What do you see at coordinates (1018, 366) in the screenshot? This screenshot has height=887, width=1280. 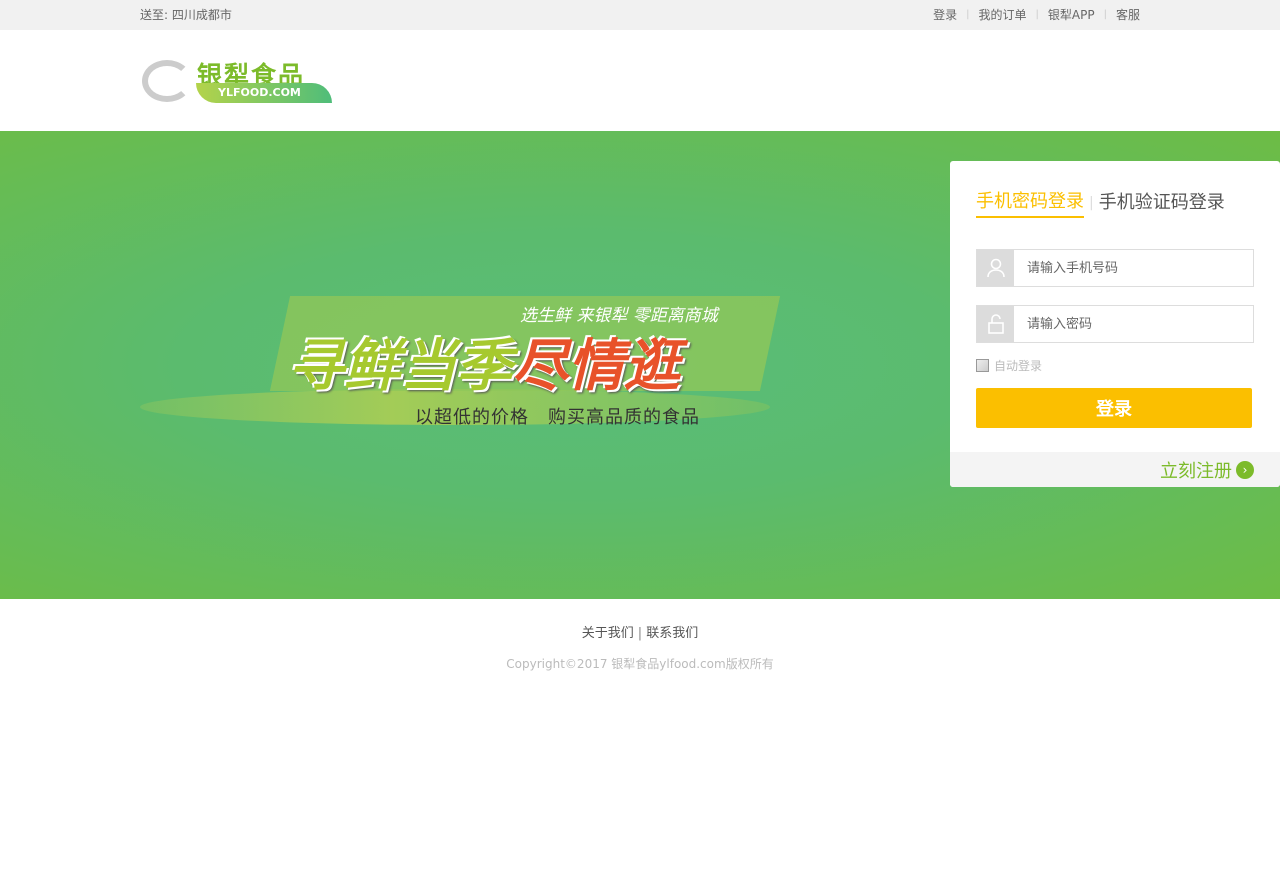 I see `auto-login-label: 自动登录` at bounding box center [1018, 366].